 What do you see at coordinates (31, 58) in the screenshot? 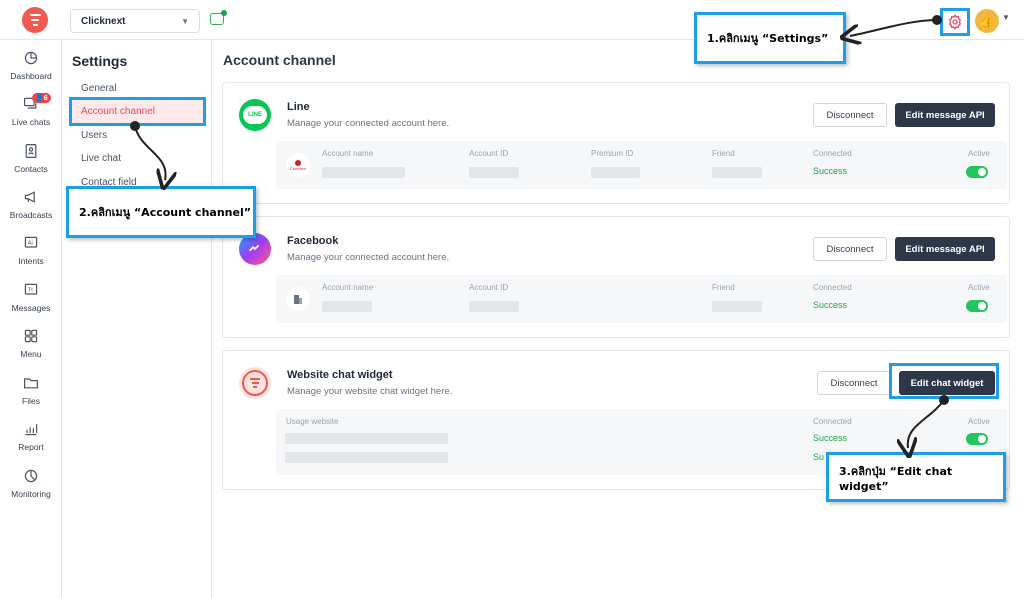
I see `pie-chart-icon` at bounding box center [31, 58].